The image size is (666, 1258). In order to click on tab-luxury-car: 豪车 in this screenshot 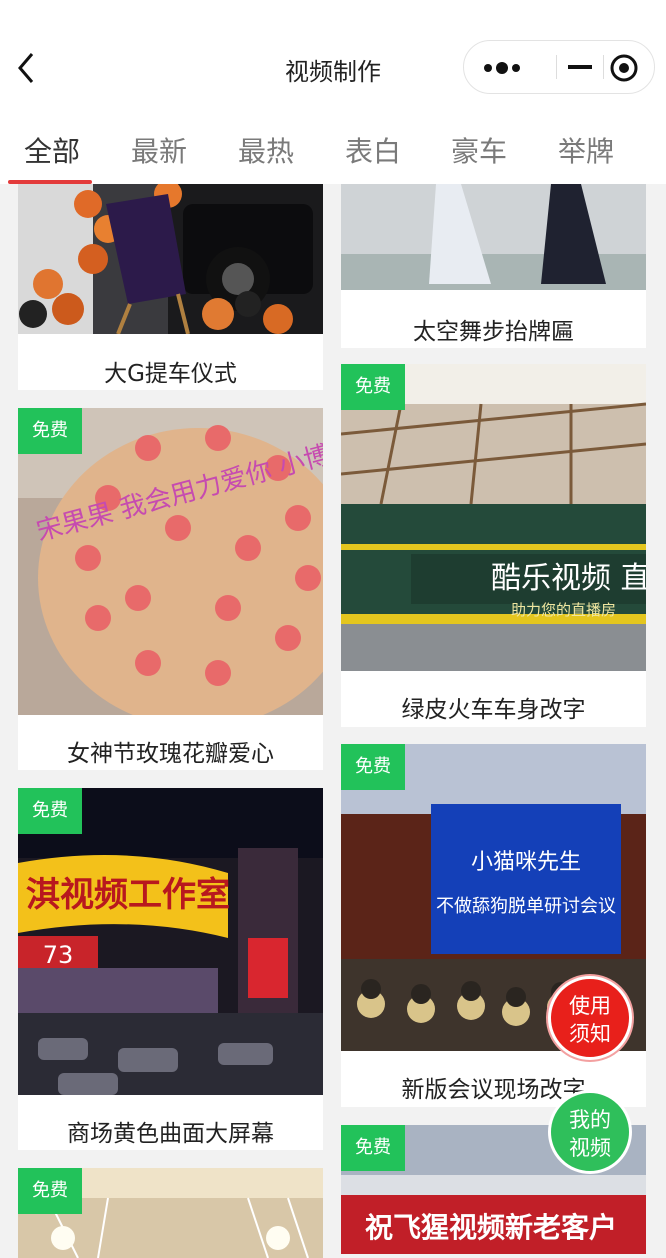, I will do `click(479, 150)`.